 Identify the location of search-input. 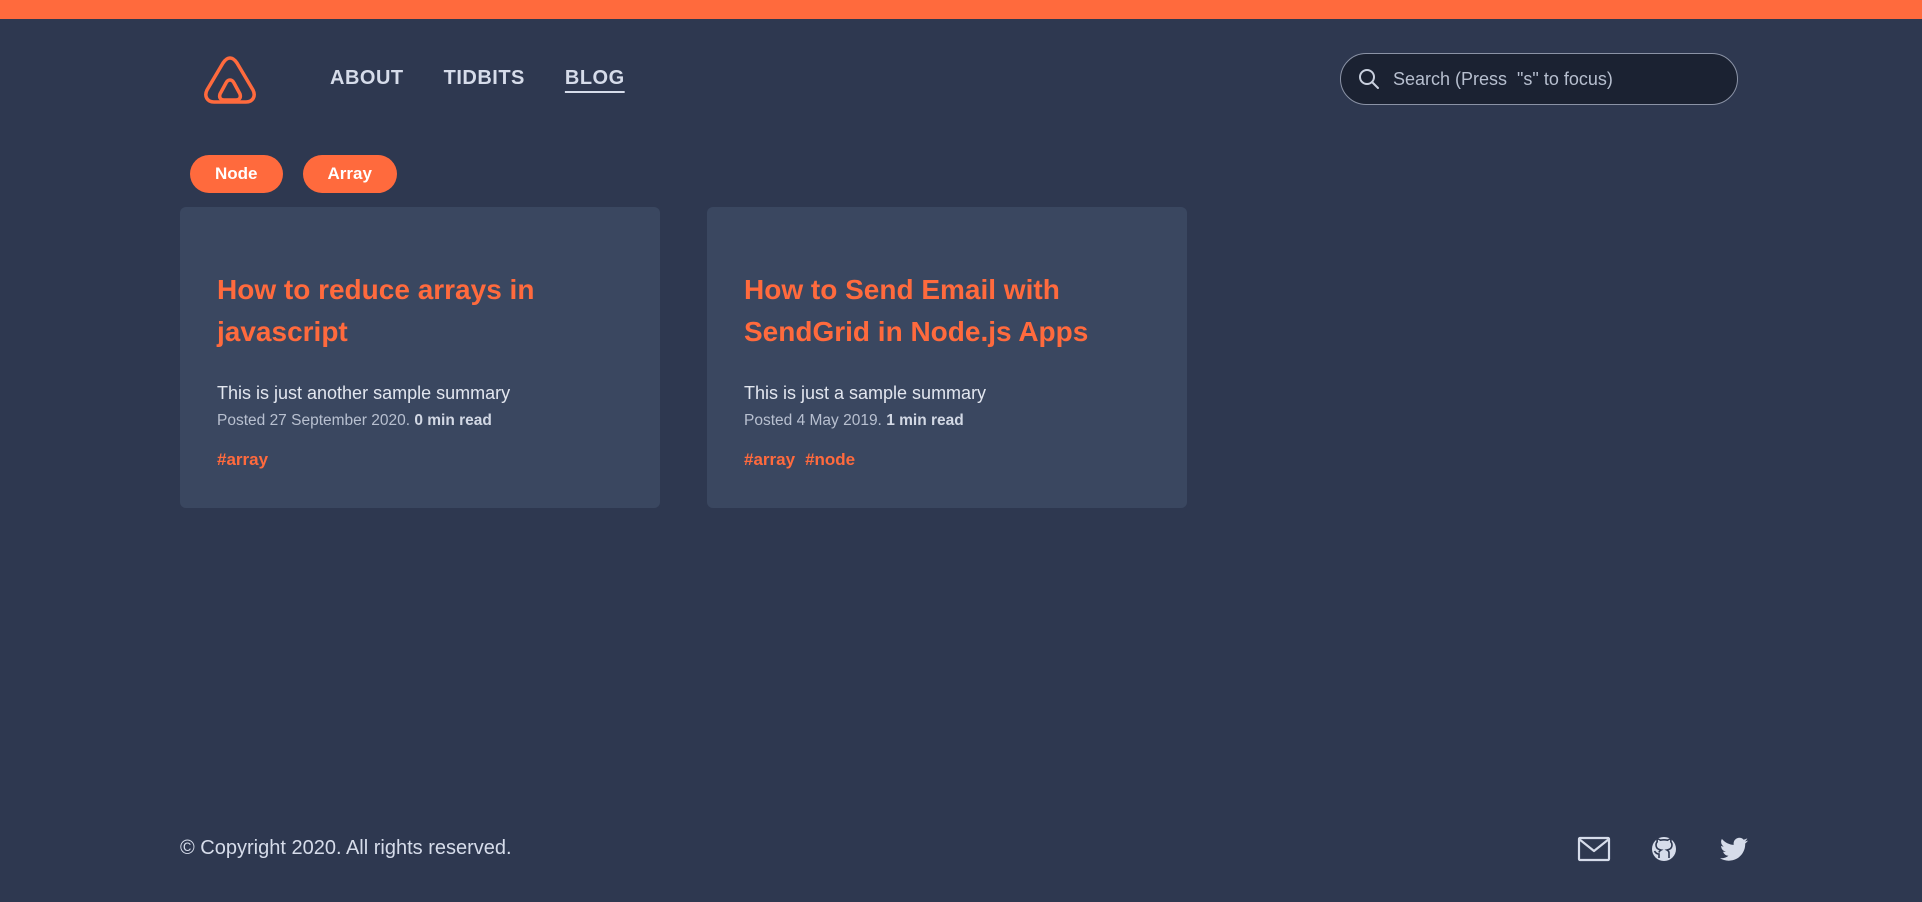
(1558, 79).